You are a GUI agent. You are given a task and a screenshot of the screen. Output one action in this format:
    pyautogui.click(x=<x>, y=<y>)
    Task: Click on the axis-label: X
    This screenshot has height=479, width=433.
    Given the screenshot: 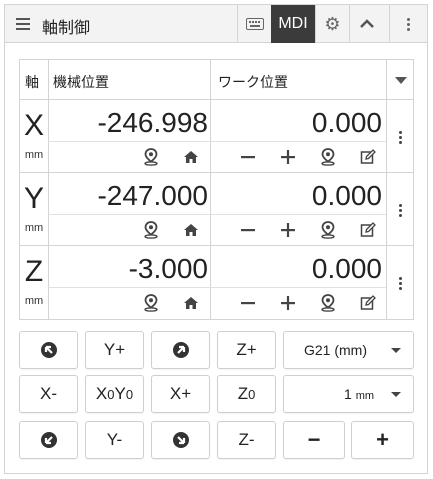 What is the action you would take?
    pyautogui.click(x=33, y=125)
    